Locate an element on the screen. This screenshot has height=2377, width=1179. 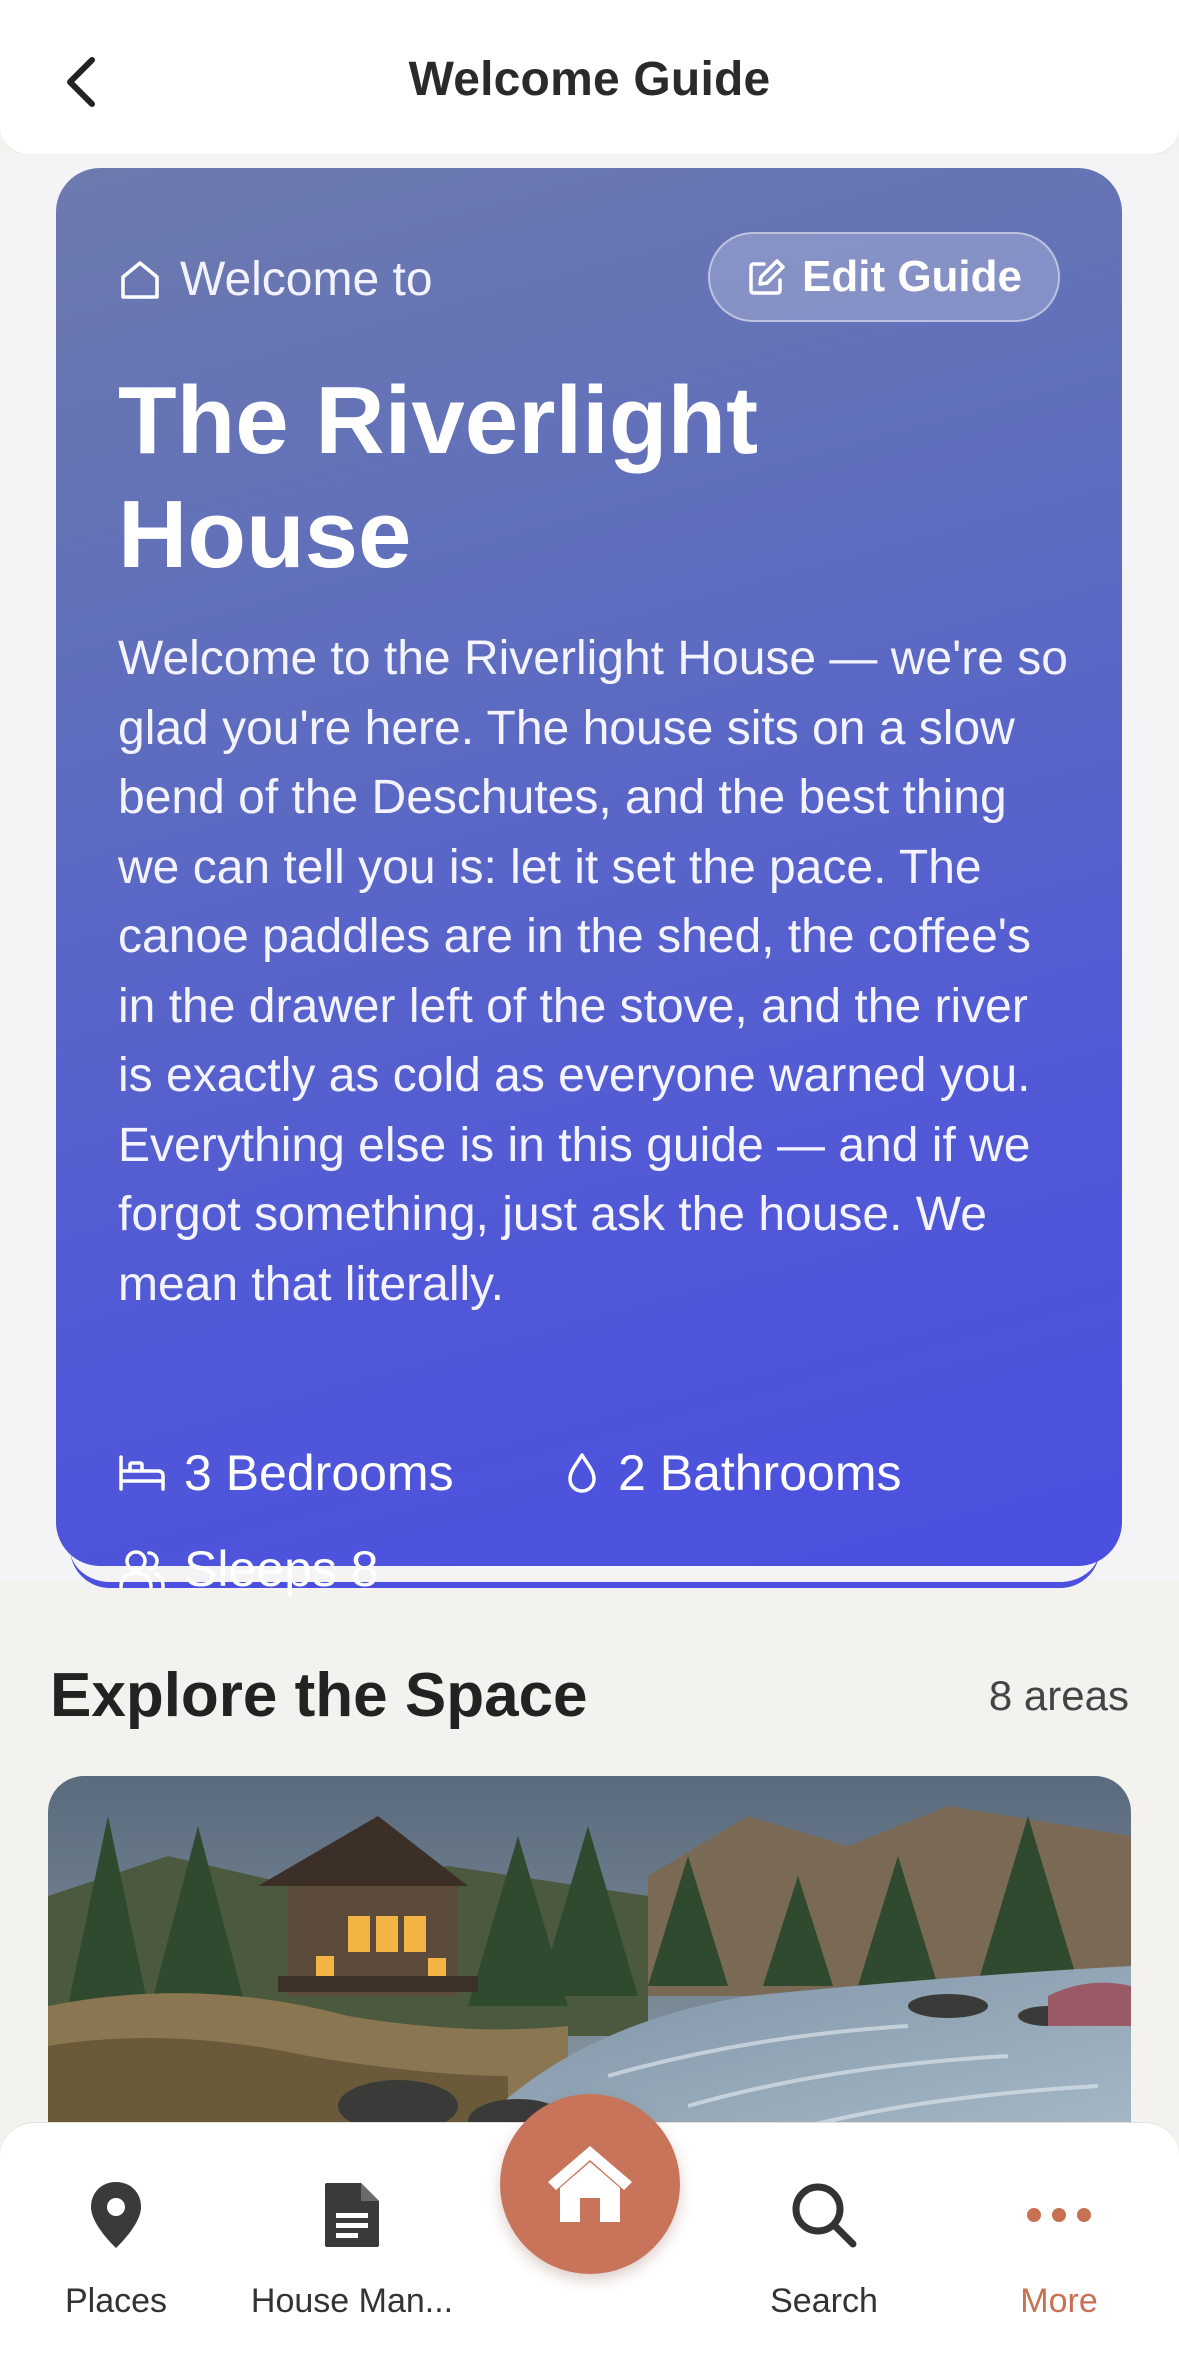
bedrooms-stat: 3 Bedrooms is located at coordinates (286, 1473).